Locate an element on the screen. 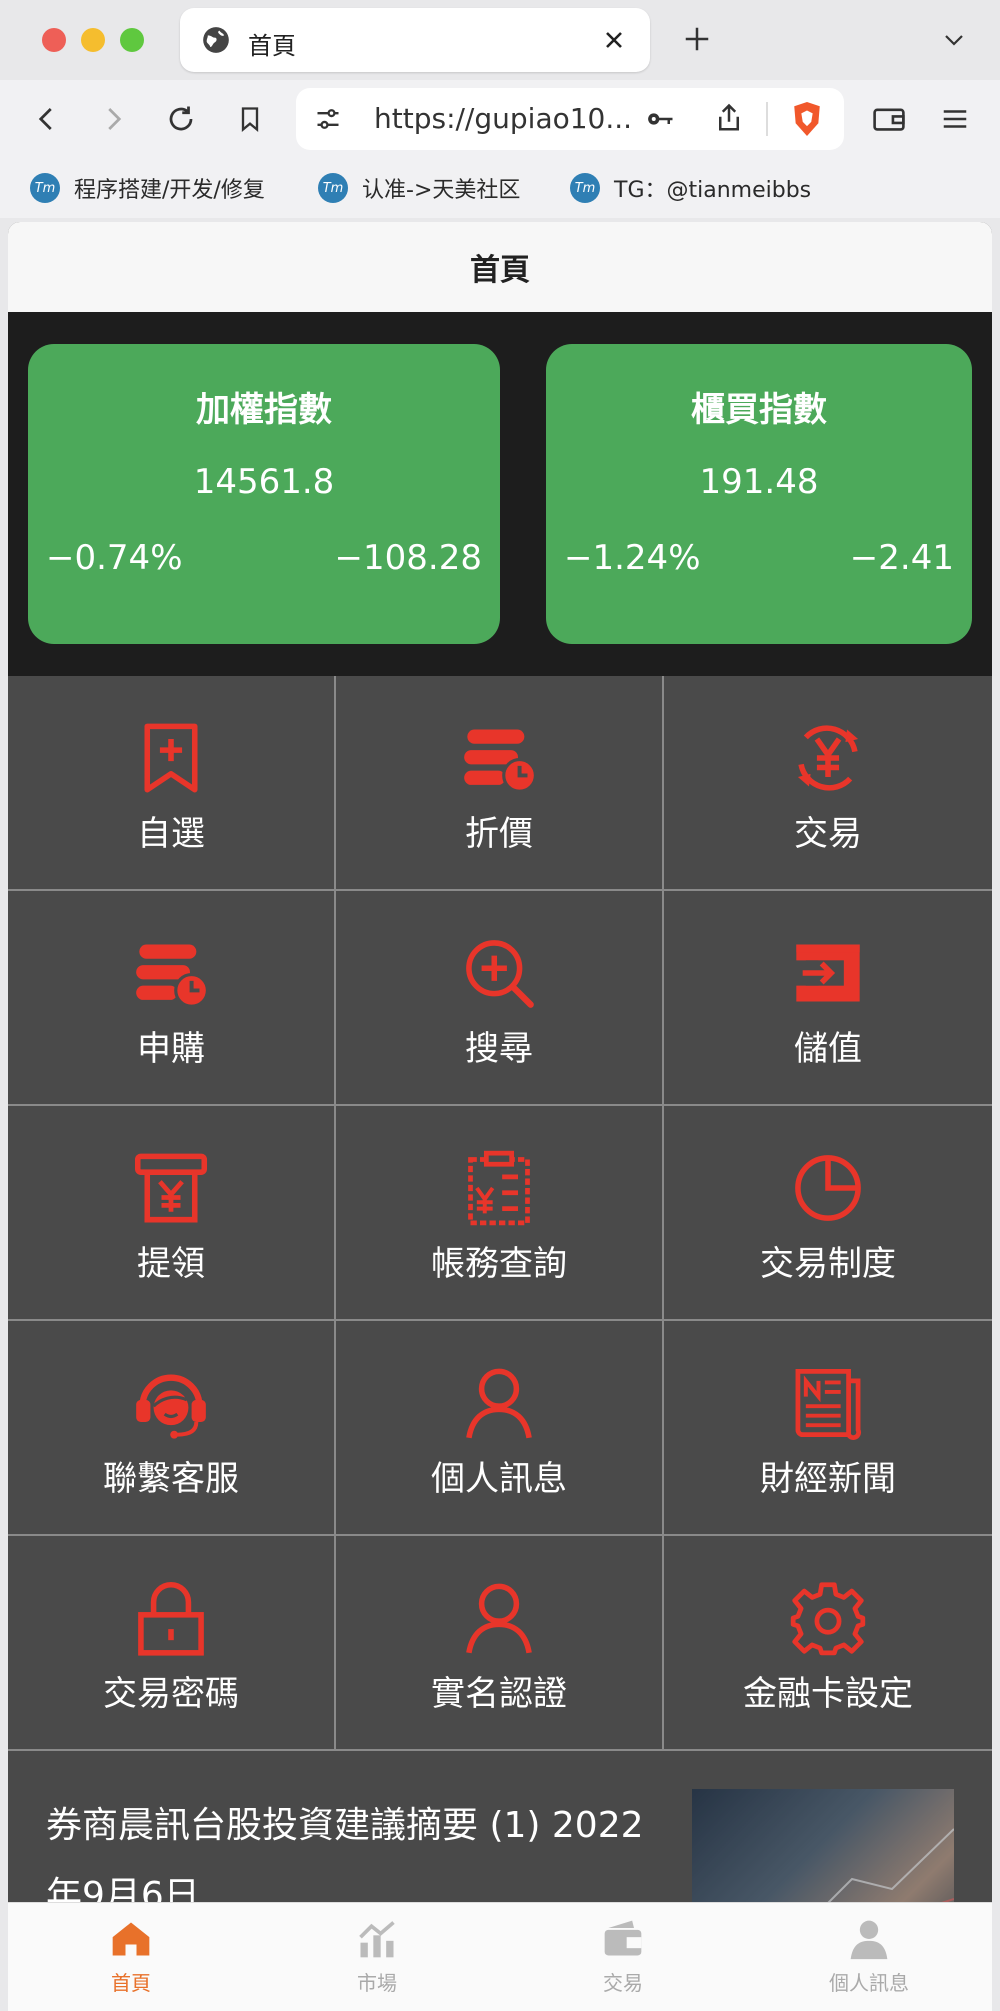 The width and height of the screenshot is (1000, 2011). user-icon is located at coordinates (499, 1403).